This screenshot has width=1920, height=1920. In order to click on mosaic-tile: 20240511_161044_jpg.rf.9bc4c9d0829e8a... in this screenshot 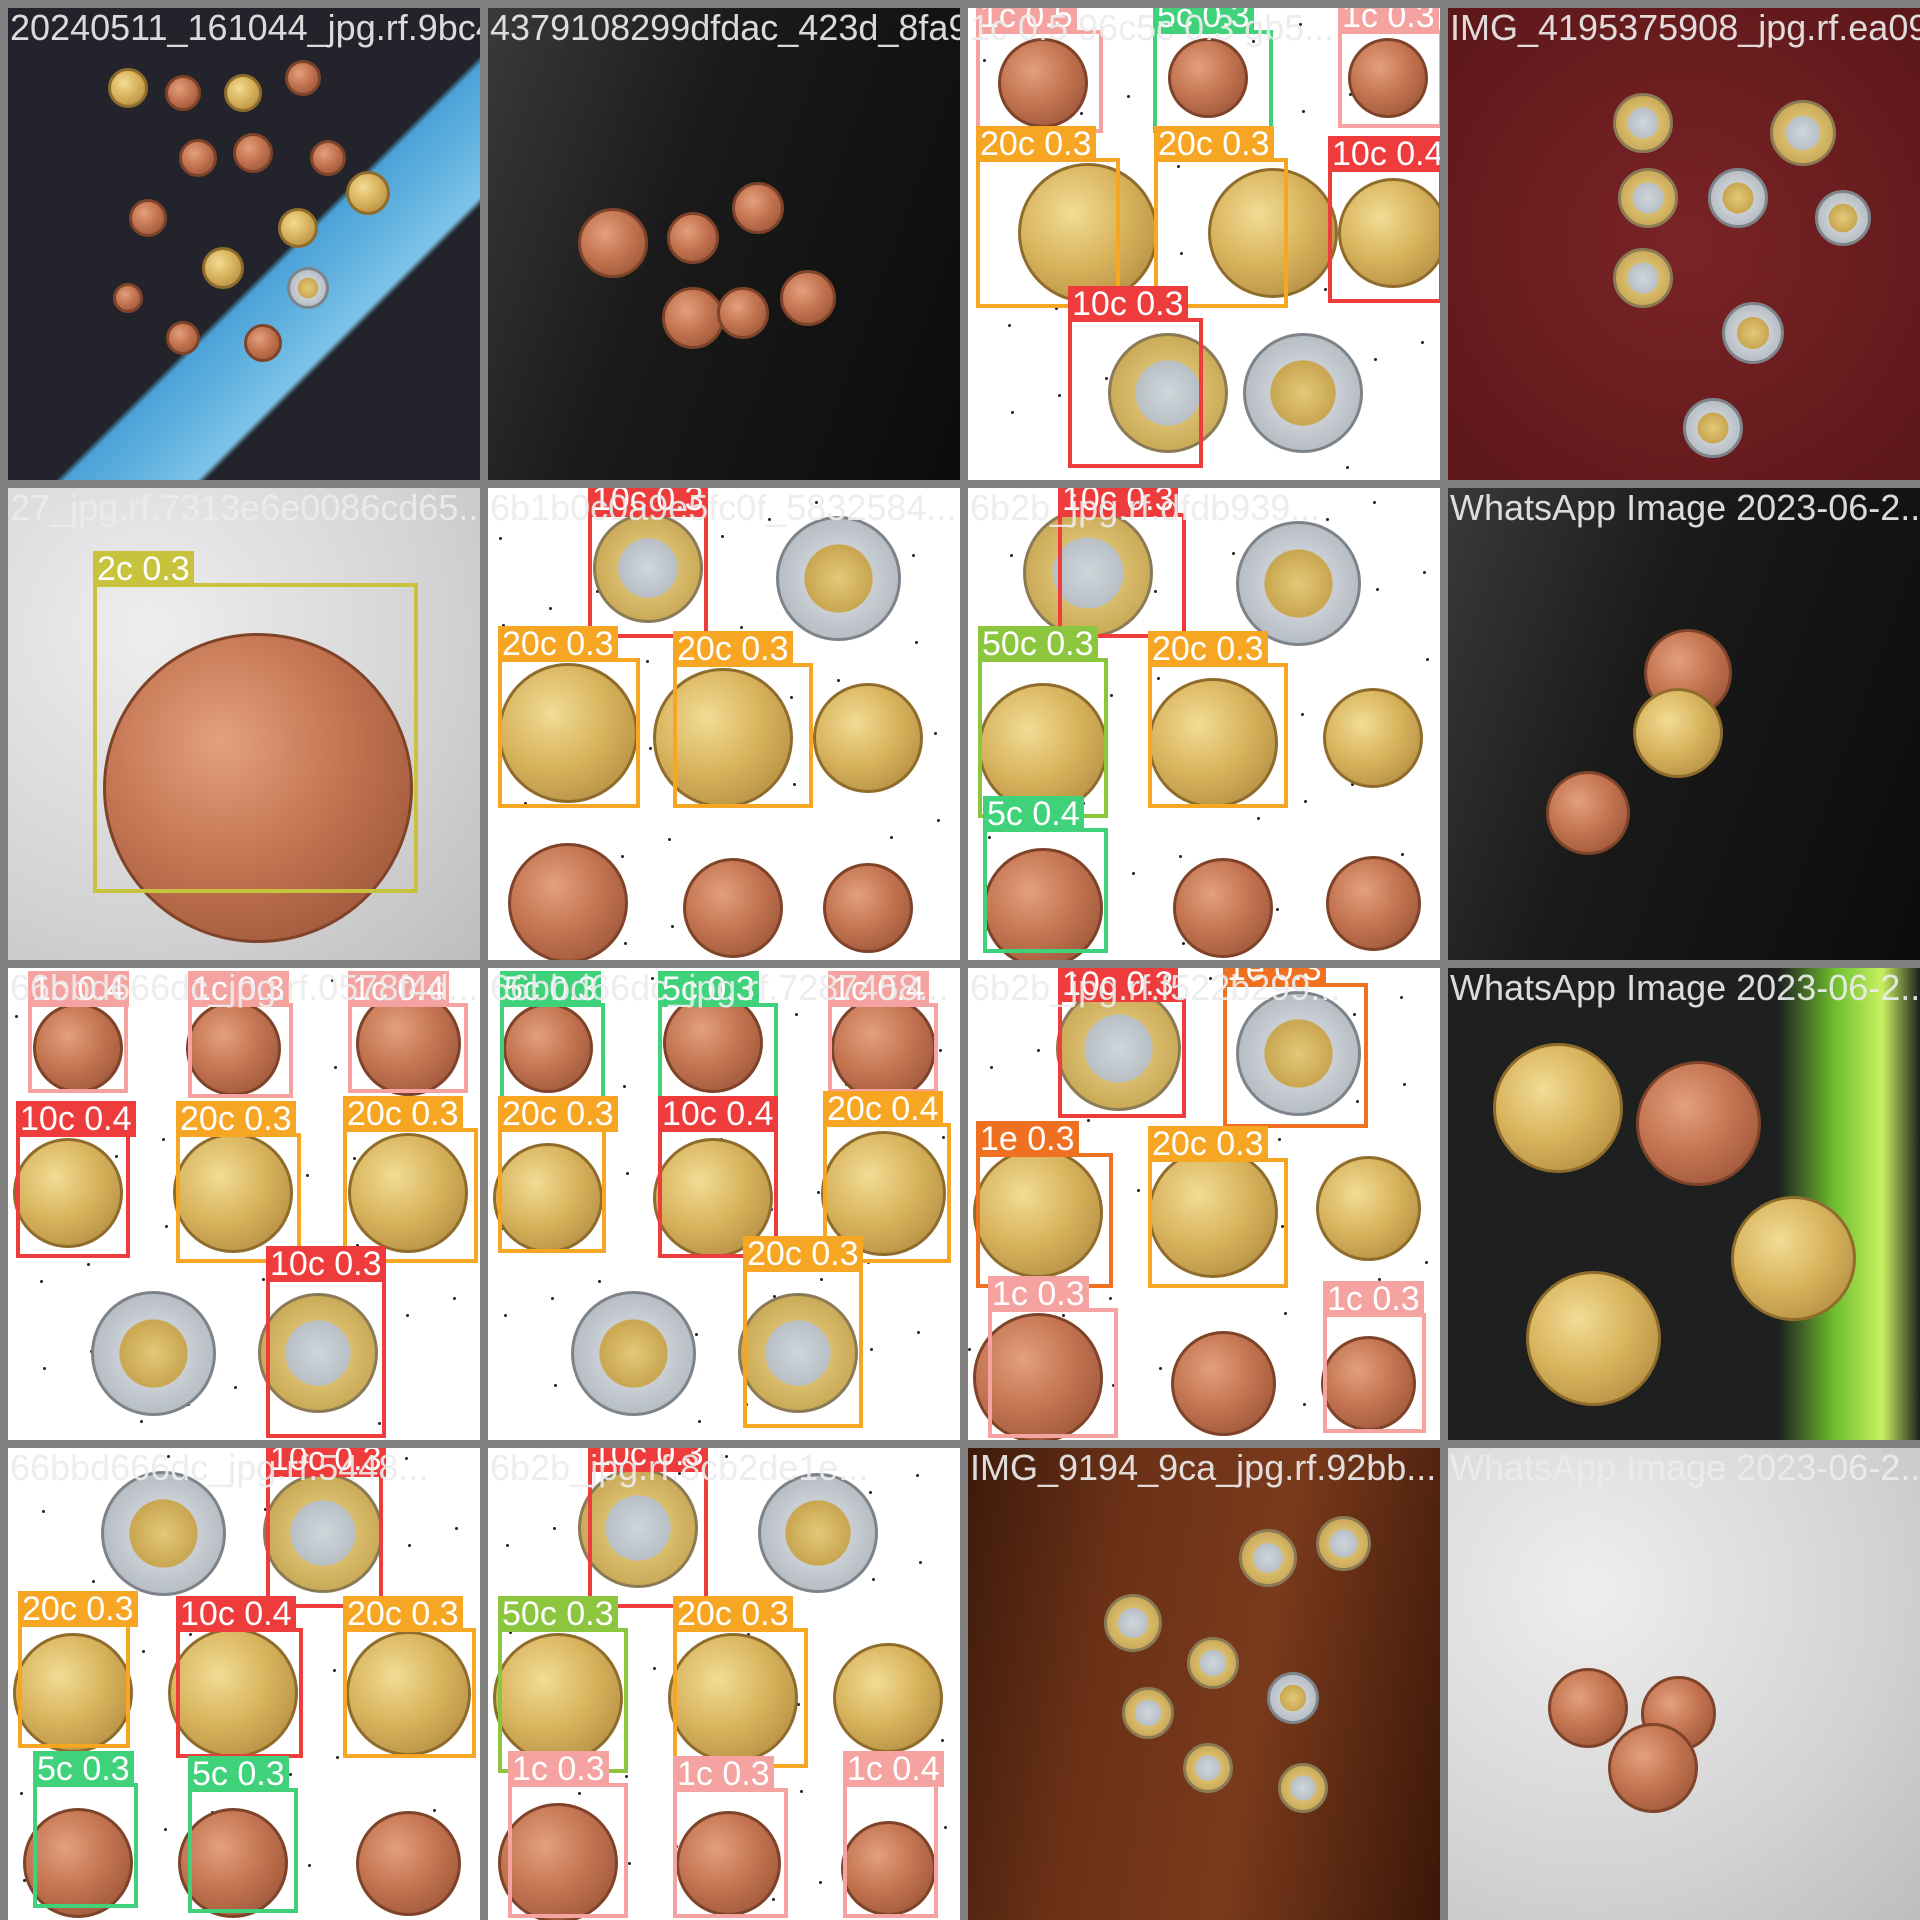, I will do `click(244, 244)`.